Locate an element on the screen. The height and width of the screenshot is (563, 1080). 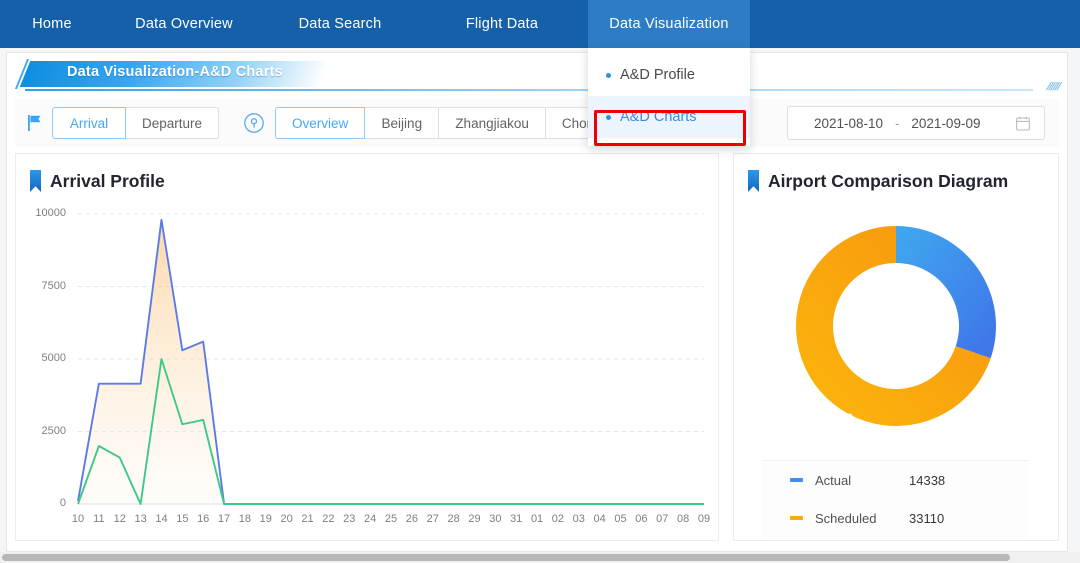
nav-item-data-search: Data Search is located at coordinates (340, 24).